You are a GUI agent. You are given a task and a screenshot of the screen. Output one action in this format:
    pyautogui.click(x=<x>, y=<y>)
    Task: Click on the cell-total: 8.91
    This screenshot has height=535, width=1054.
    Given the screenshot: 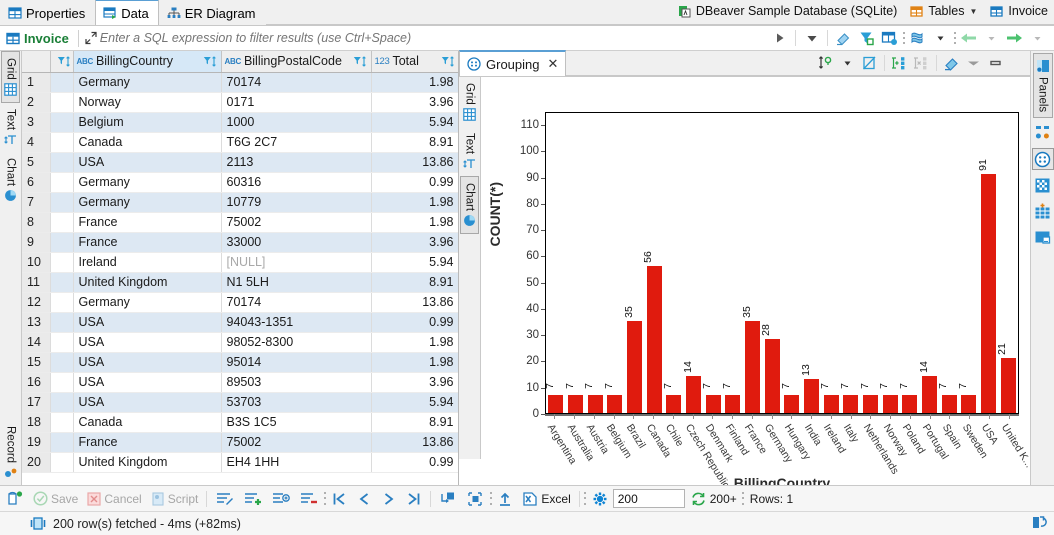 What is the action you would take?
    pyautogui.click(x=414, y=422)
    